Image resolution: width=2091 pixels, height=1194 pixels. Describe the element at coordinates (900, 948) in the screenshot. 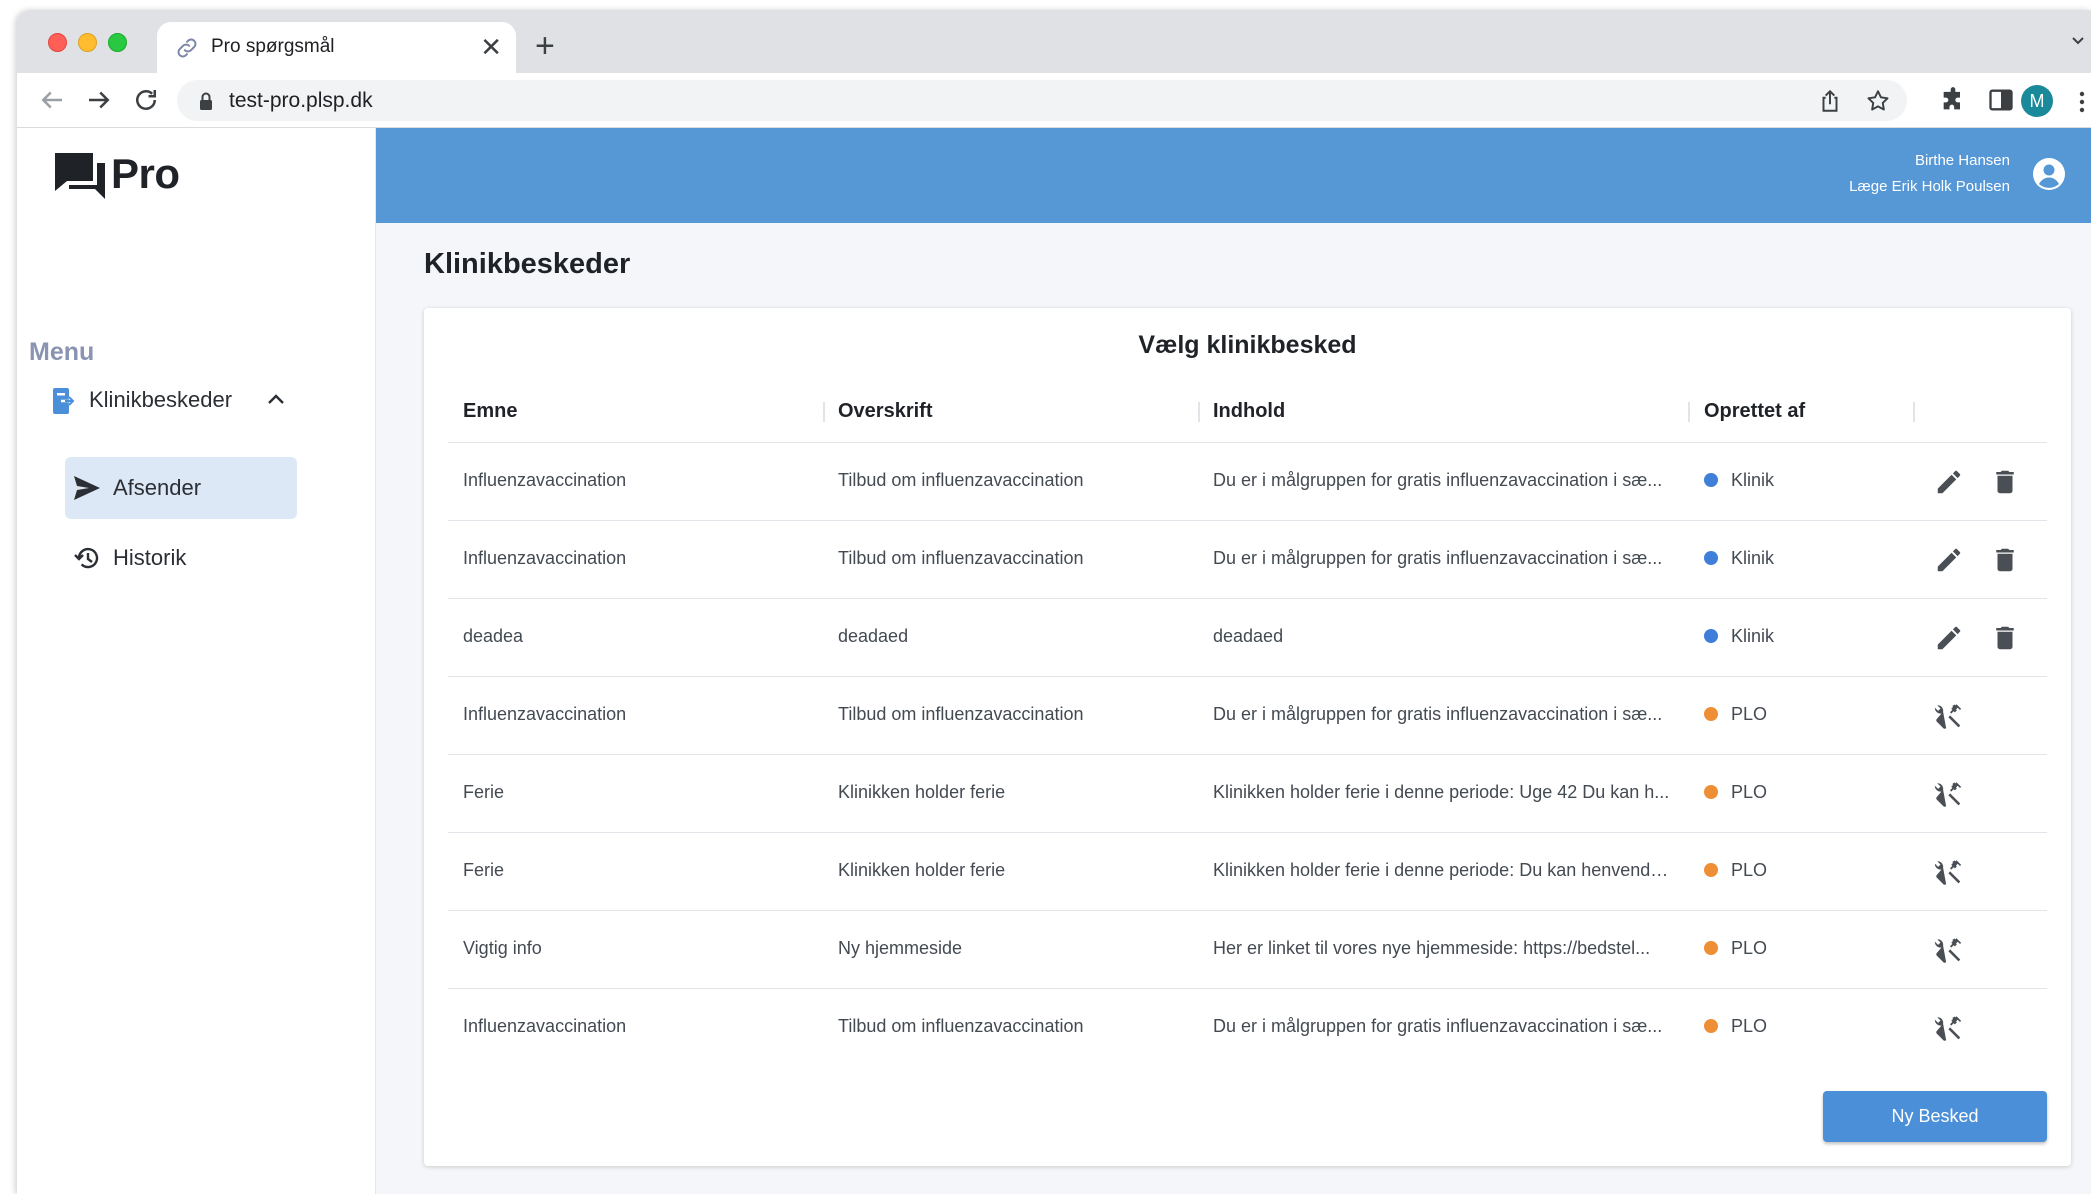

I see `cell-overskrift: Ny hjemmeside` at that location.